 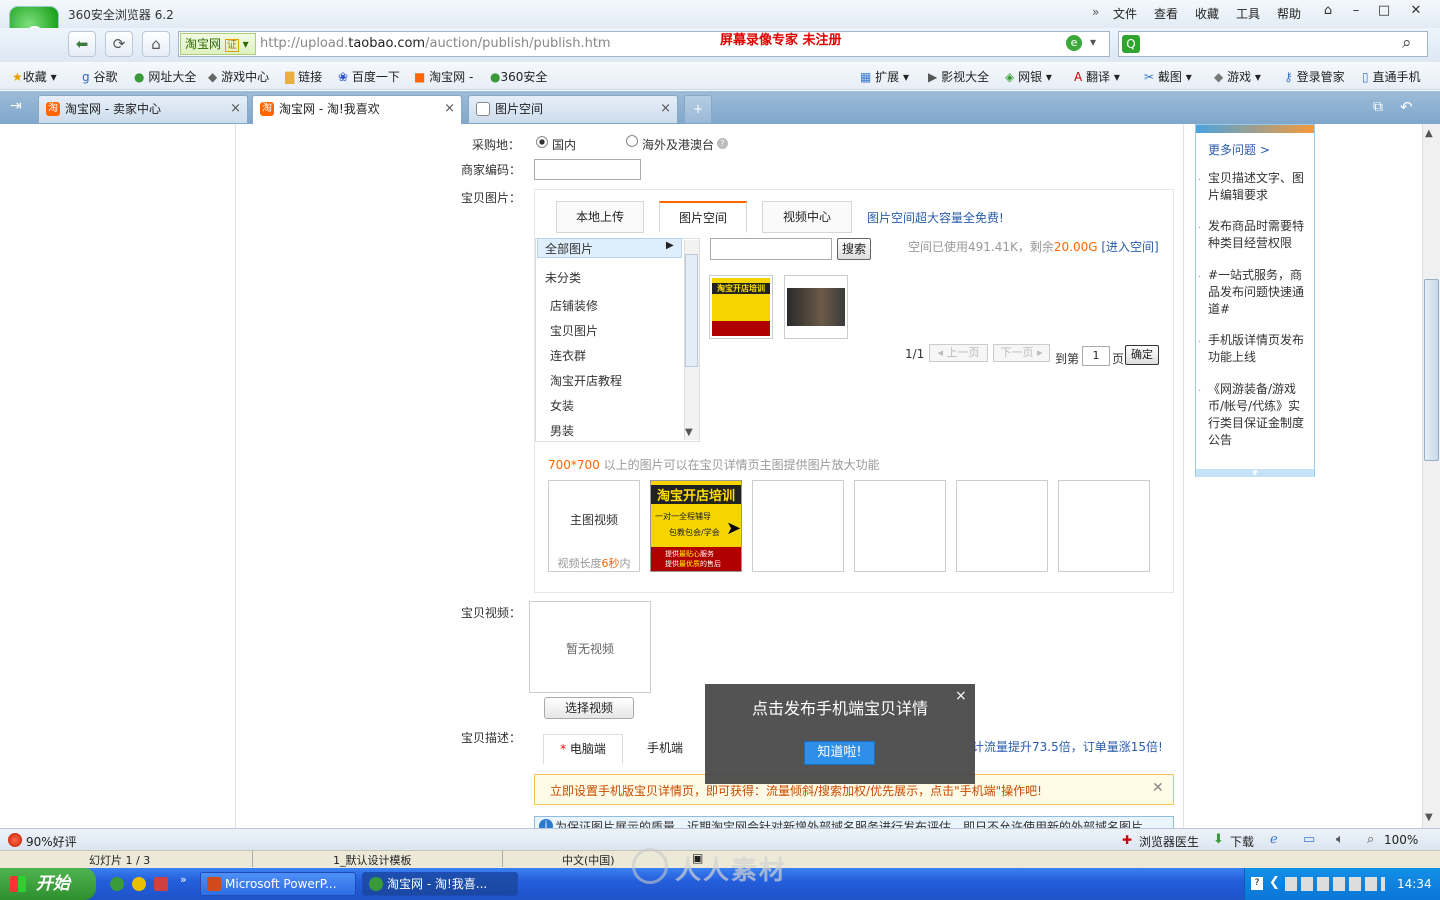 I want to click on tab-local-upload: 本地上传, so click(x=600, y=217).